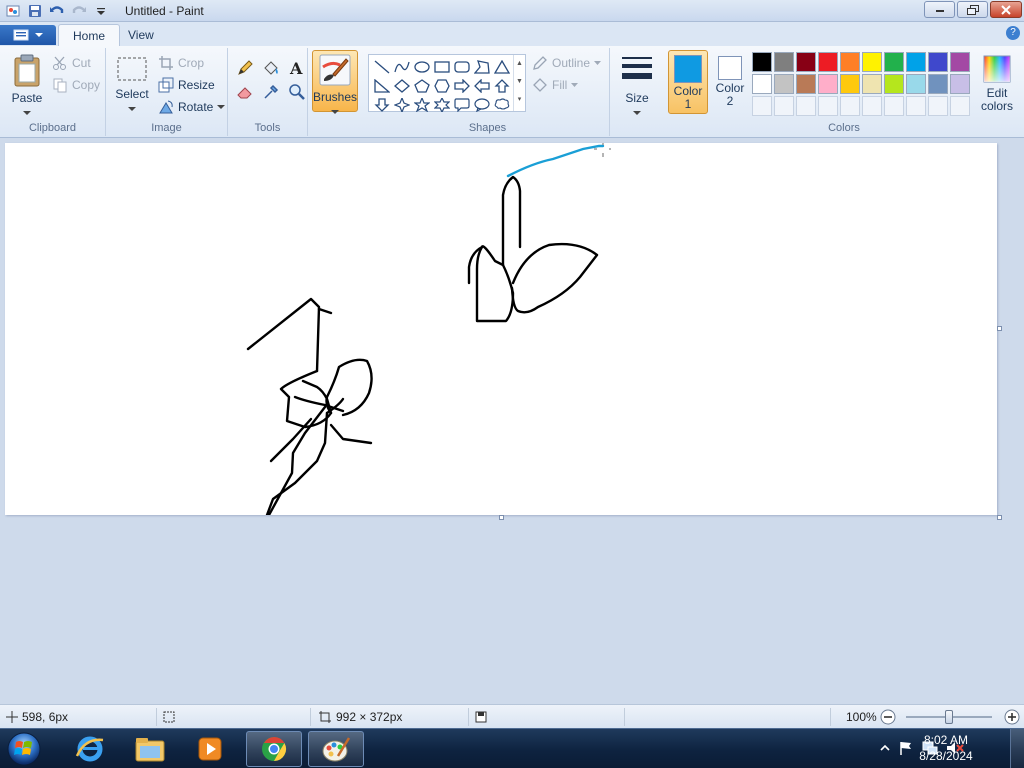 The height and width of the screenshot is (768, 1024). Describe the element at coordinates (150, 749) in the screenshot. I see `file-explorer-icon` at that location.